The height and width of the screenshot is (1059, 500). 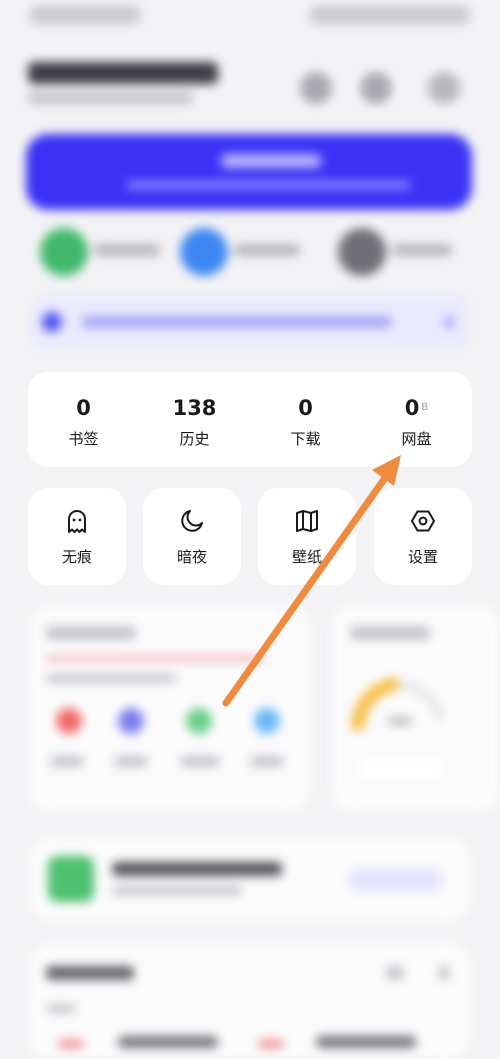 I want to click on promo-subtitle, so click(x=177, y=890).